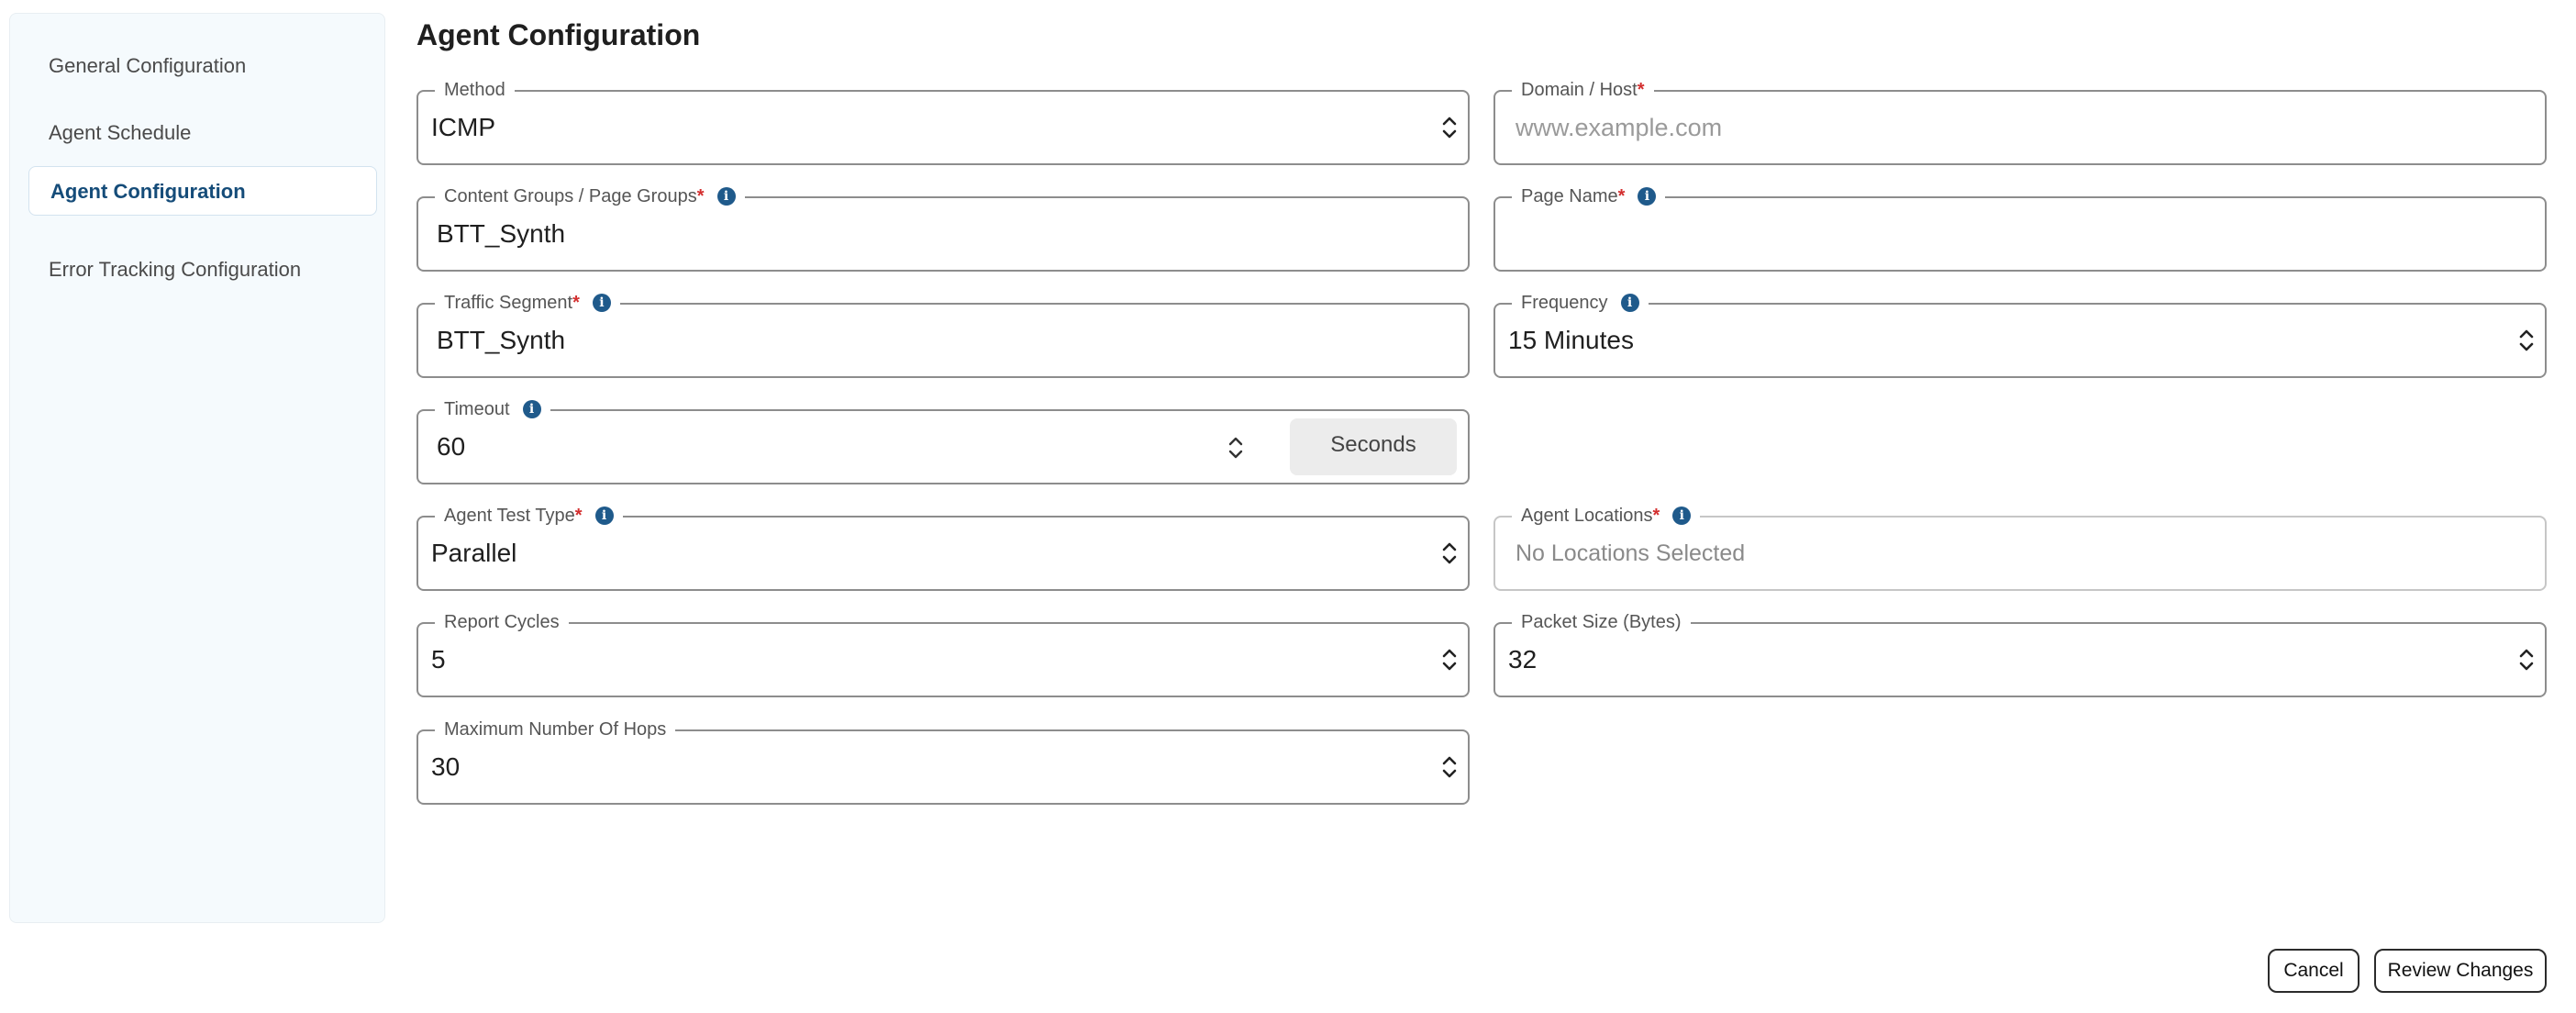  What do you see at coordinates (202, 191) in the screenshot?
I see `sidebar-item-agent-configuration: Agent Configuration` at bounding box center [202, 191].